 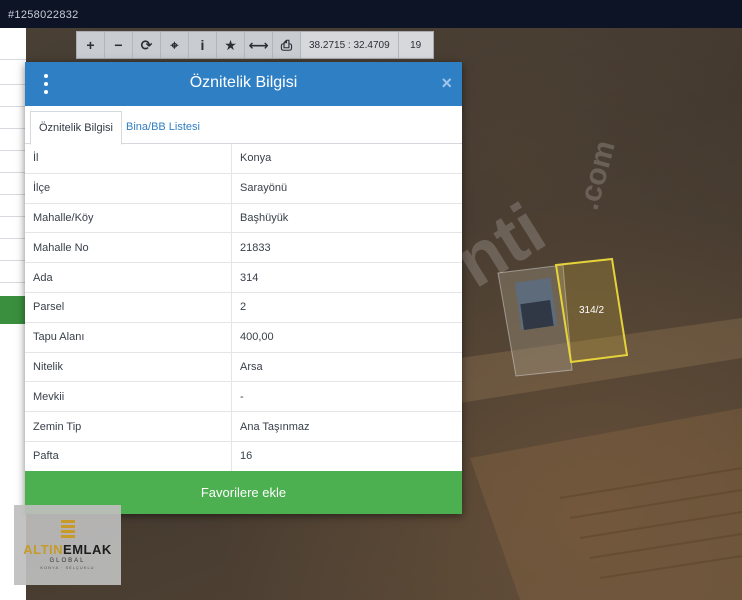 What do you see at coordinates (259, 45) in the screenshot?
I see `measure-icon: ⟷` at bounding box center [259, 45].